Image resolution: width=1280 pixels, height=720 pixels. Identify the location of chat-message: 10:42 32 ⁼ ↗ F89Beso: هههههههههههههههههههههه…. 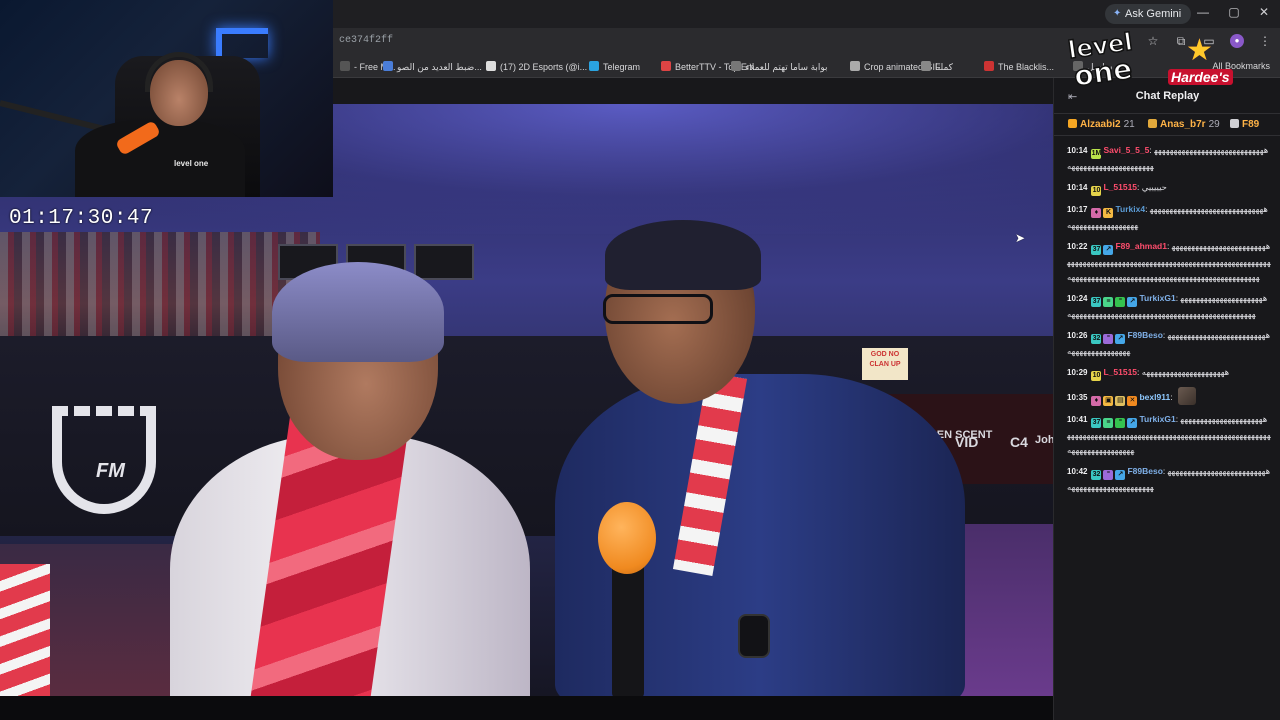
(1167, 479).